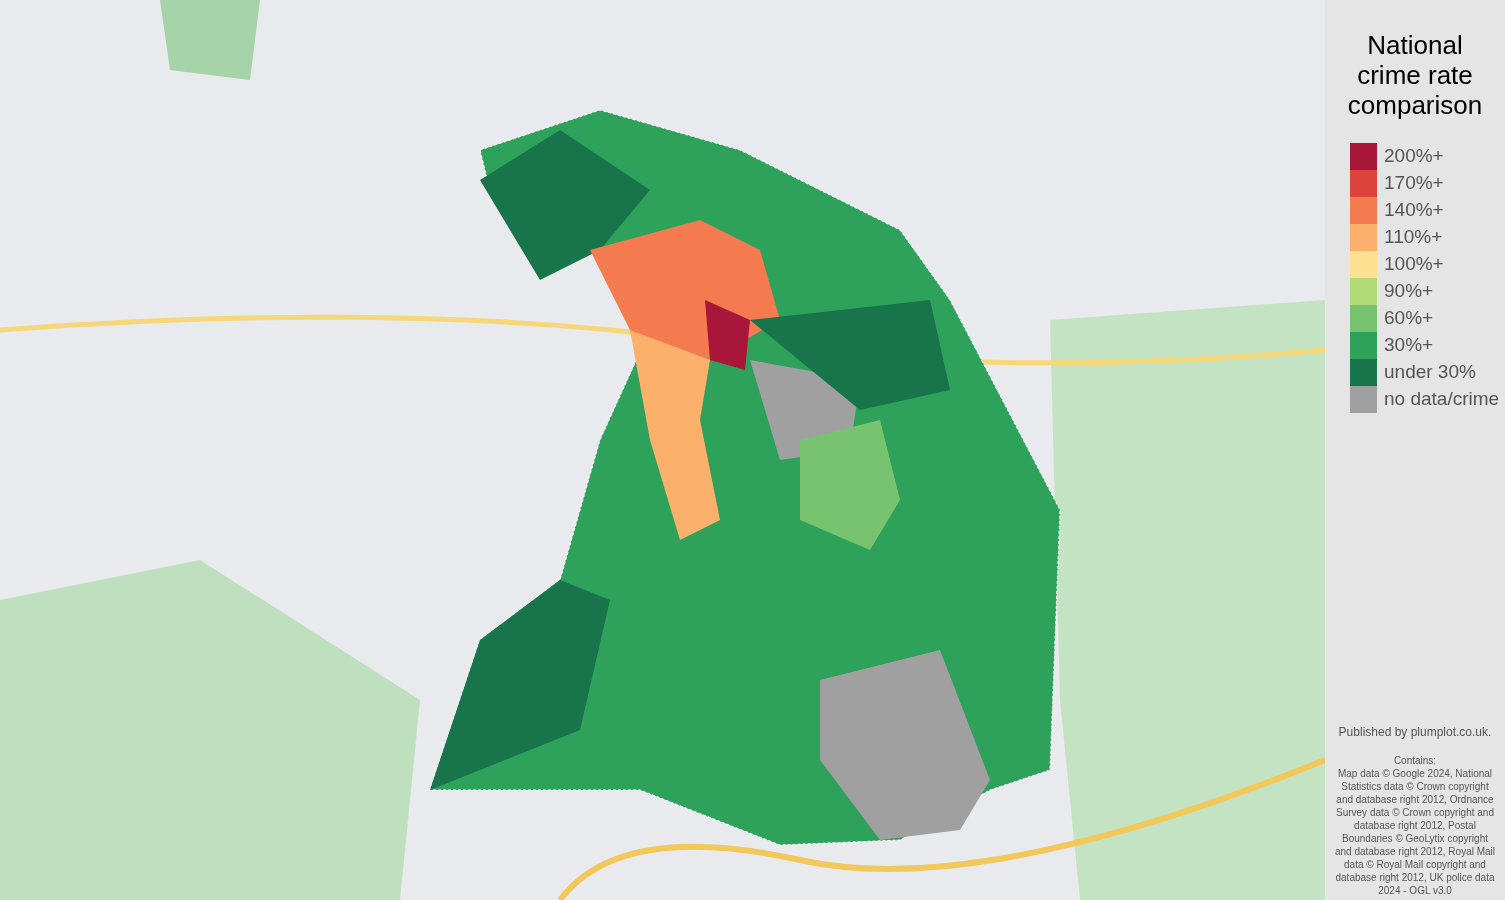 This screenshot has height=900, width=1505. I want to click on legend-title: National crime rate comparison, so click(1415, 75).